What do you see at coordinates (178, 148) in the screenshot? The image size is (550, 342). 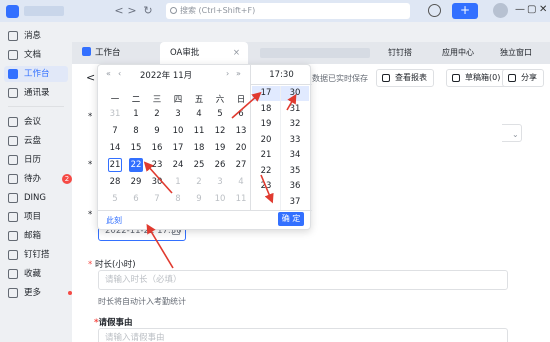 I see `calendar-day: 17` at bounding box center [178, 148].